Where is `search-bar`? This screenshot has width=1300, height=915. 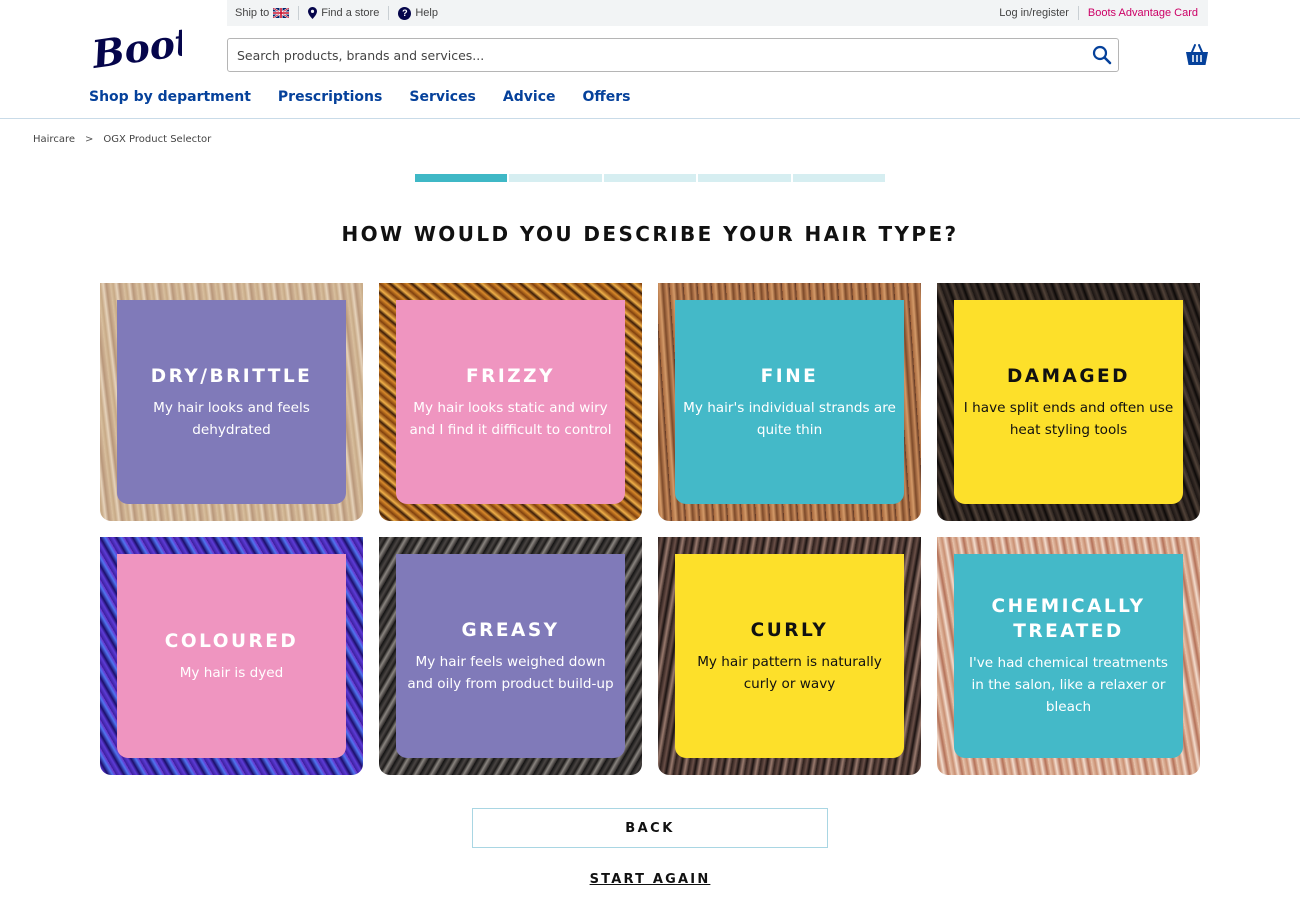 search-bar is located at coordinates (673, 55).